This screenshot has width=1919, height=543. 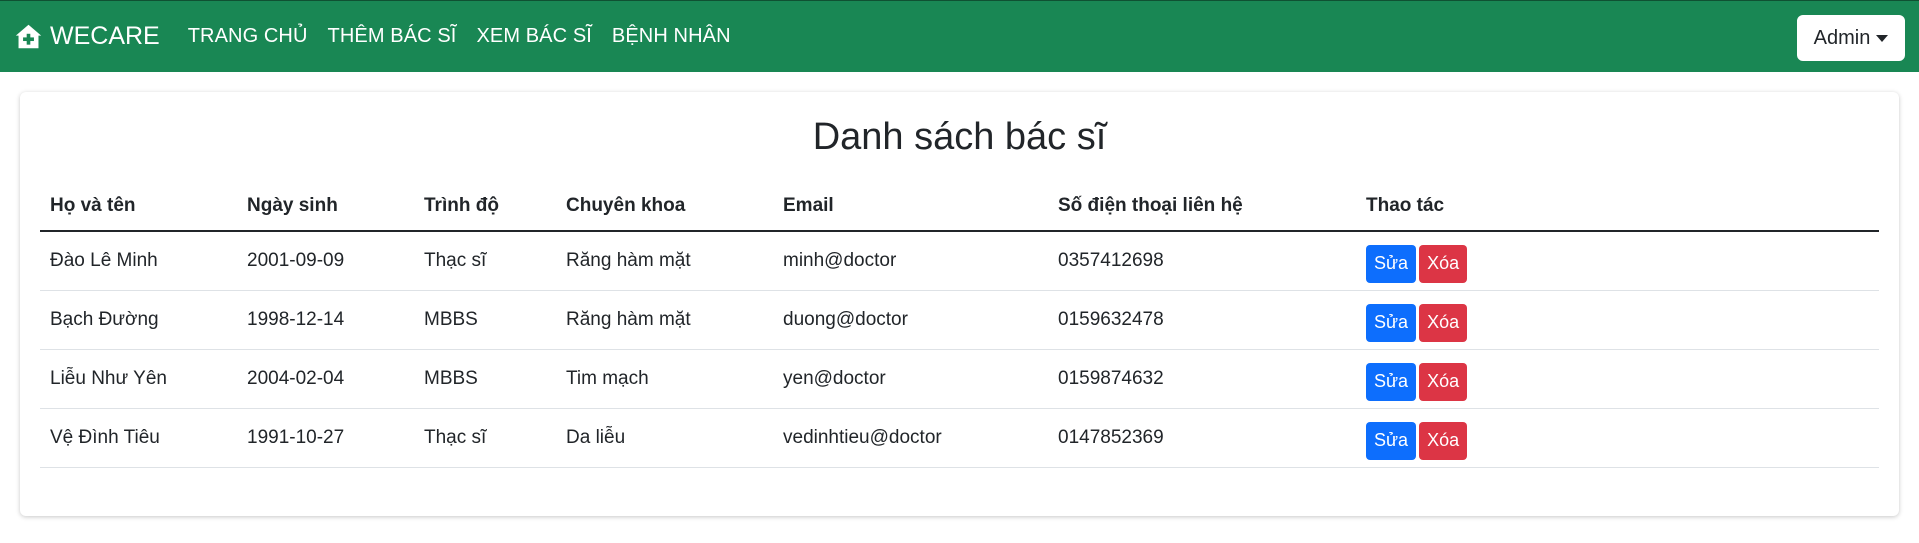 I want to click on header-specialty: Chuyên khoa, so click(x=664, y=206).